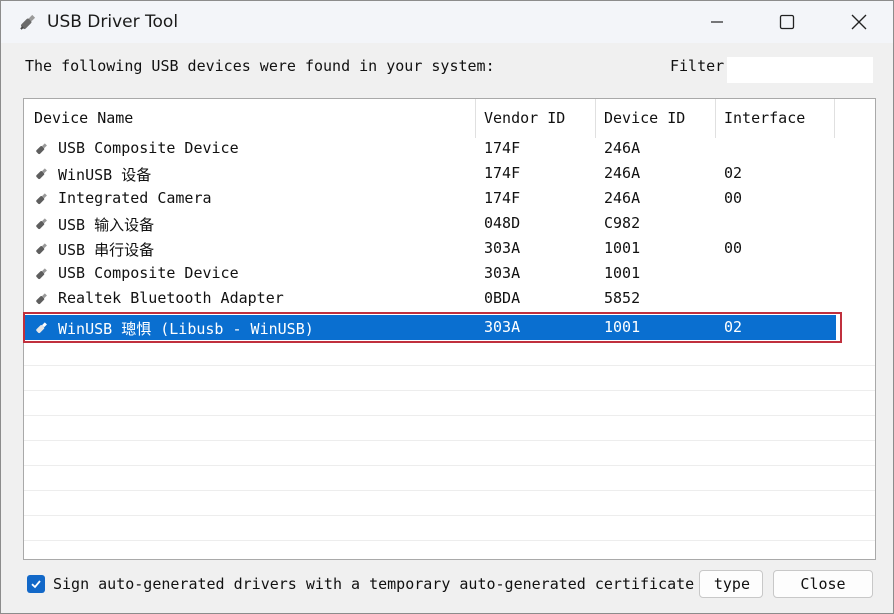 This screenshot has width=894, height=614. I want to click on maximize-button, so click(787, 22).